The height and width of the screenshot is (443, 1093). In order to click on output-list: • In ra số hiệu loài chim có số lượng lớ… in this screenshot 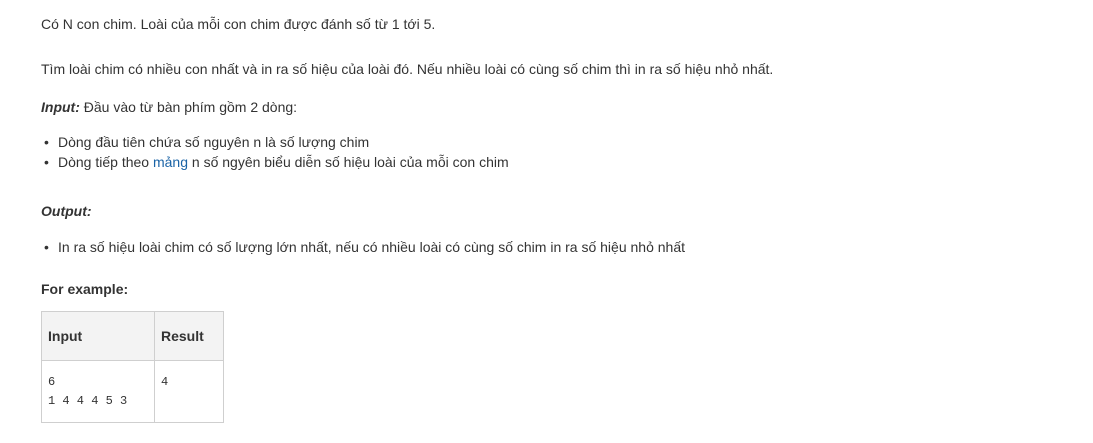, I will do `click(363, 247)`.